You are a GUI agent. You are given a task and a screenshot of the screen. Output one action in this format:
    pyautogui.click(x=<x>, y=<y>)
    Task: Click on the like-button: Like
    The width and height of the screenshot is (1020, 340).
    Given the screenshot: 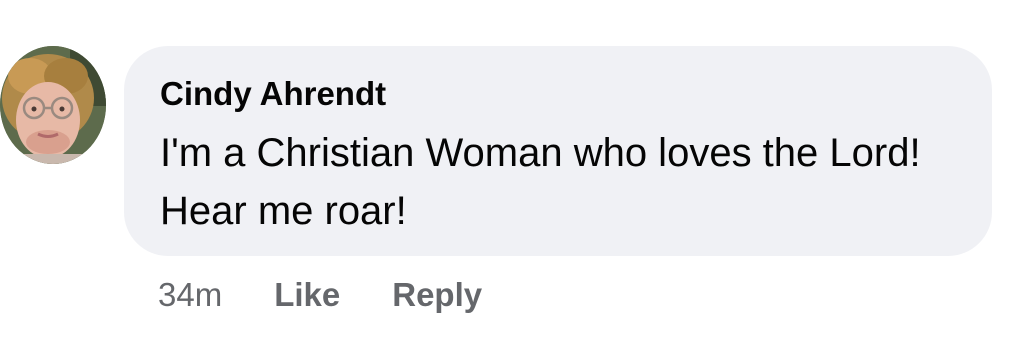 What is the action you would take?
    pyautogui.click(x=307, y=295)
    